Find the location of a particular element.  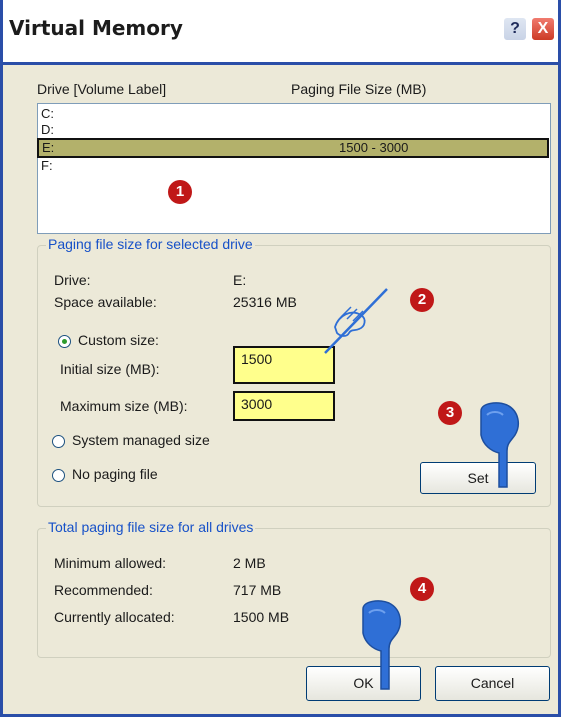

title-bar: Virtual Memory ? X is located at coordinates (280, 31).